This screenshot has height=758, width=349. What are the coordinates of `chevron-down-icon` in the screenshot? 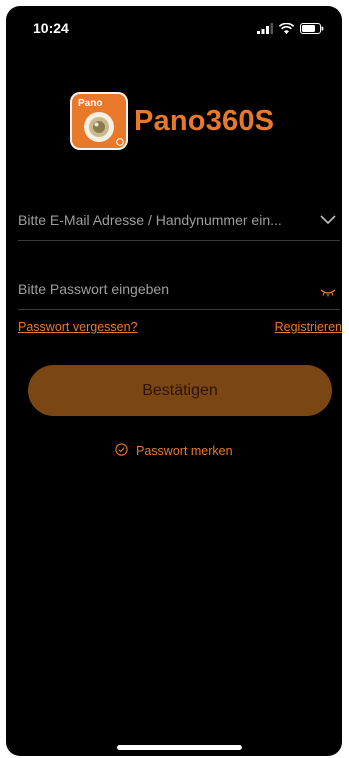 It's located at (328, 221).